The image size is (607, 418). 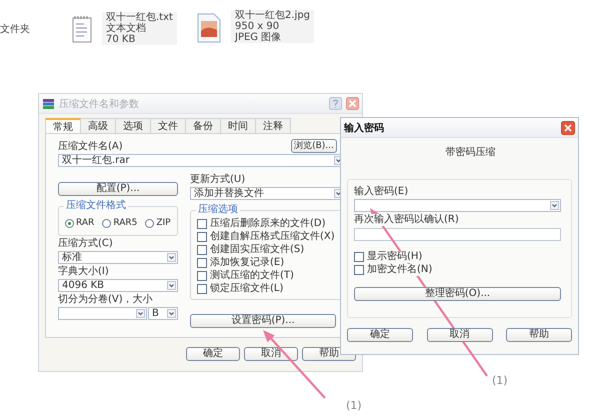 What do you see at coordinates (85, 223) in the screenshot?
I see `radio-label: RAR` at bounding box center [85, 223].